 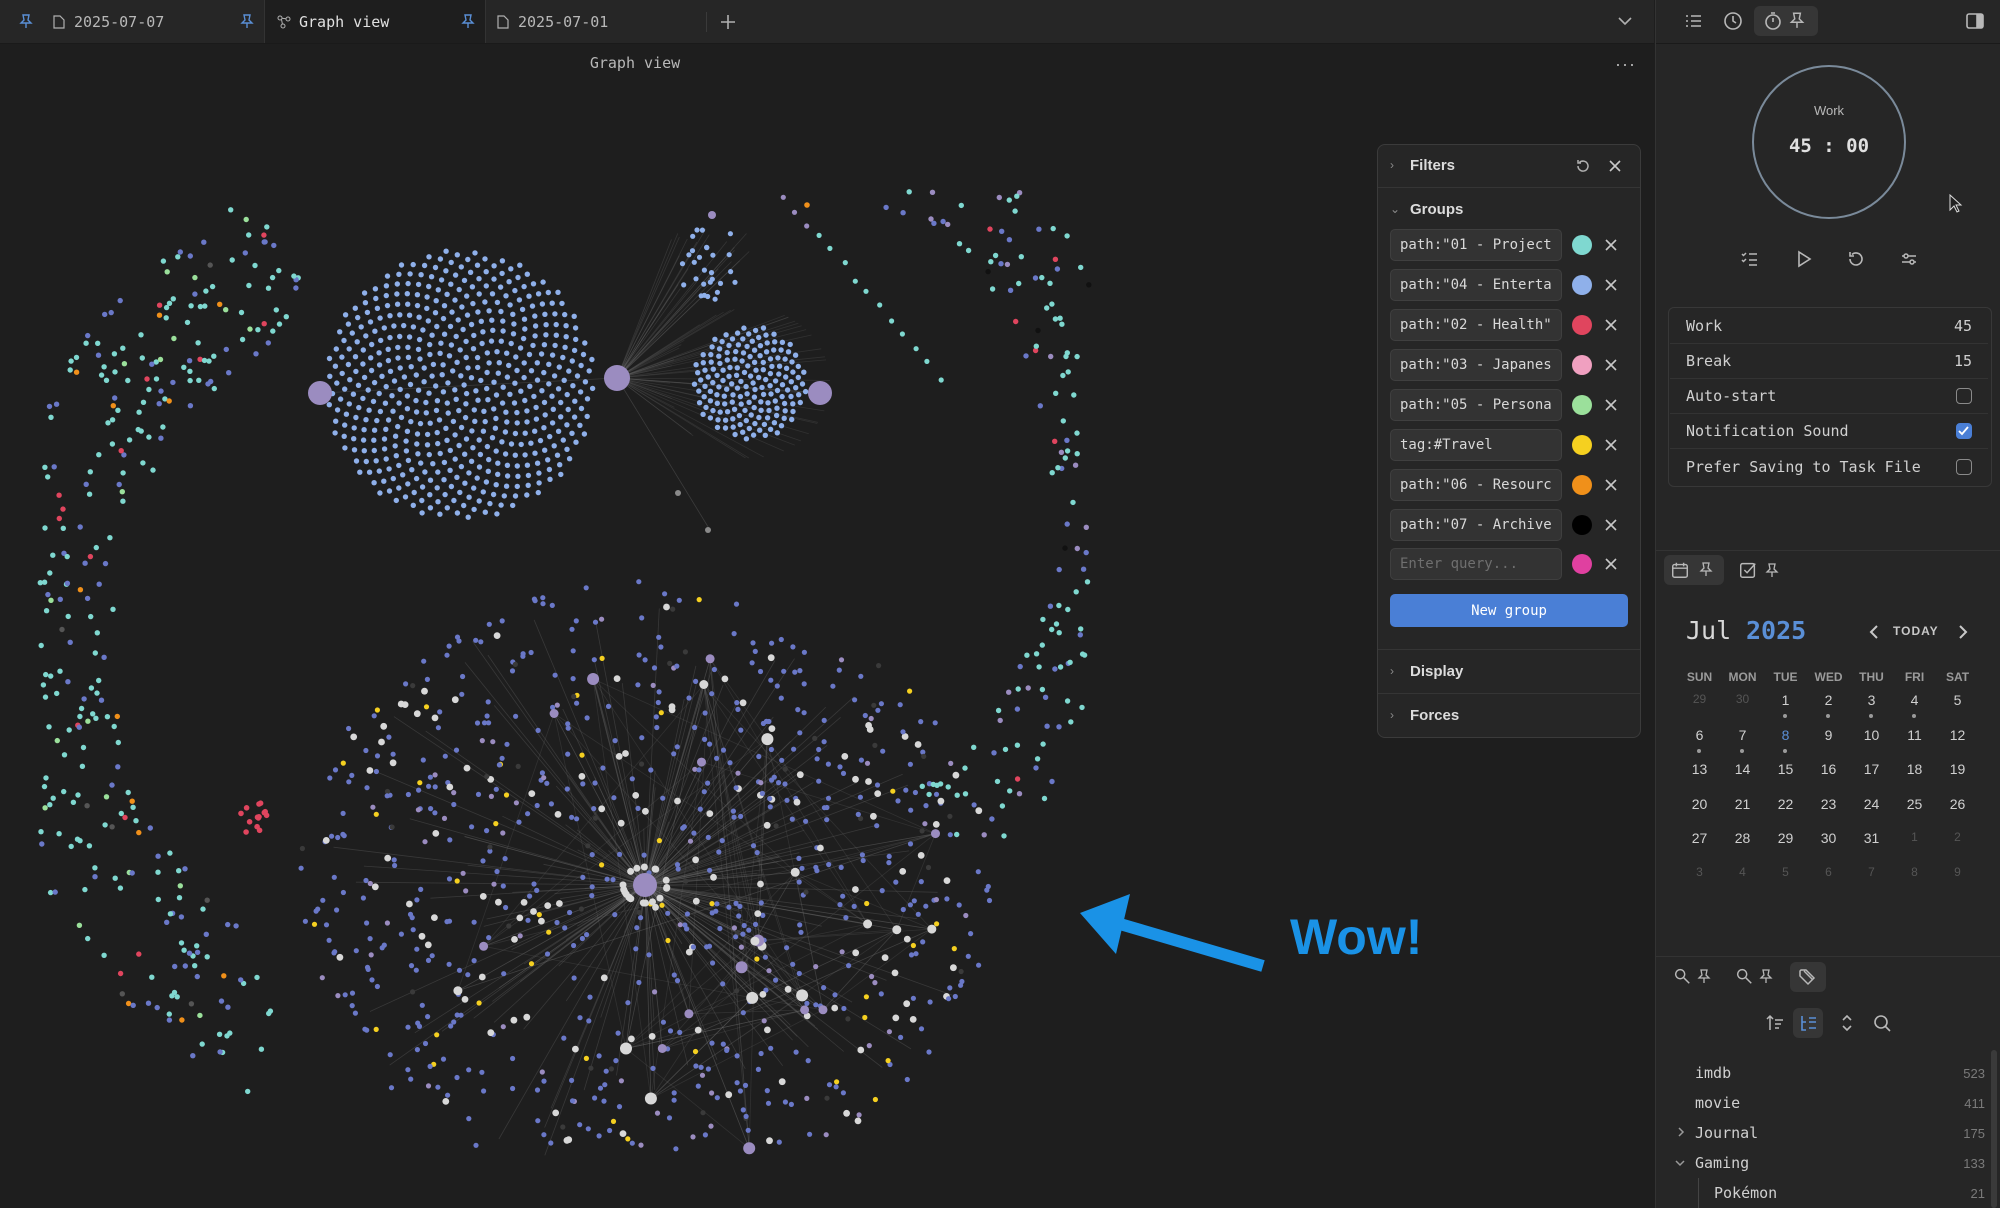 What do you see at coordinates (1963, 326) in the screenshot?
I see `work-duration-input: 45` at bounding box center [1963, 326].